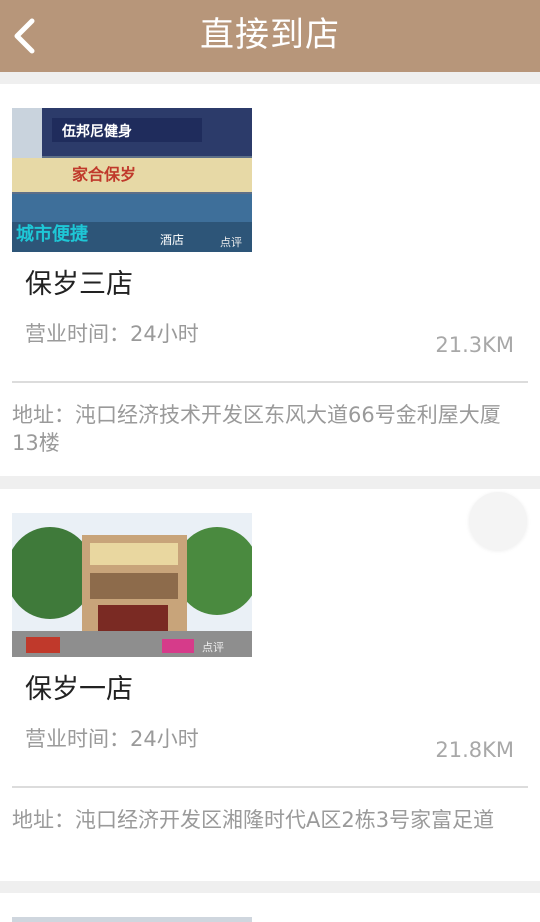 The height and width of the screenshot is (922, 540). What do you see at coordinates (79, 284) in the screenshot?
I see `store-name: 保岁三店` at bounding box center [79, 284].